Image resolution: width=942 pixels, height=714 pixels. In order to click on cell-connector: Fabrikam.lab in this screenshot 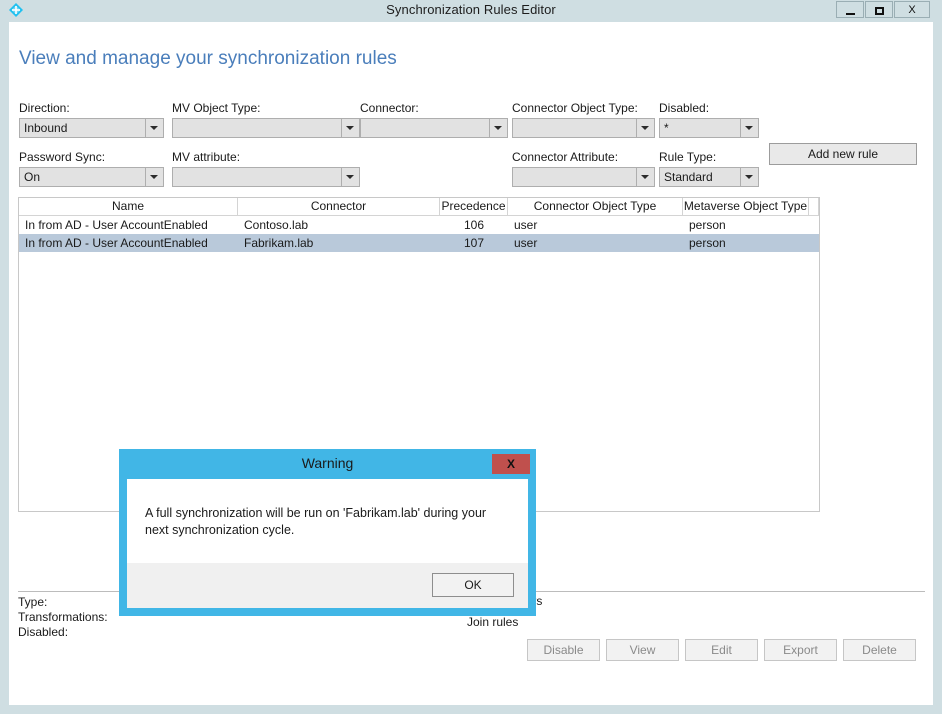, I will do `click(279, 243)`.